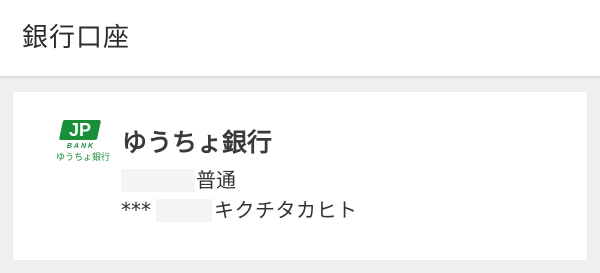 This screenshot has width=600, height=273. What do you see at coordinates (286, 210) in the screenshot?
I see `account-holder-name: キクチタカヒト` at bounding box center [286, 210].